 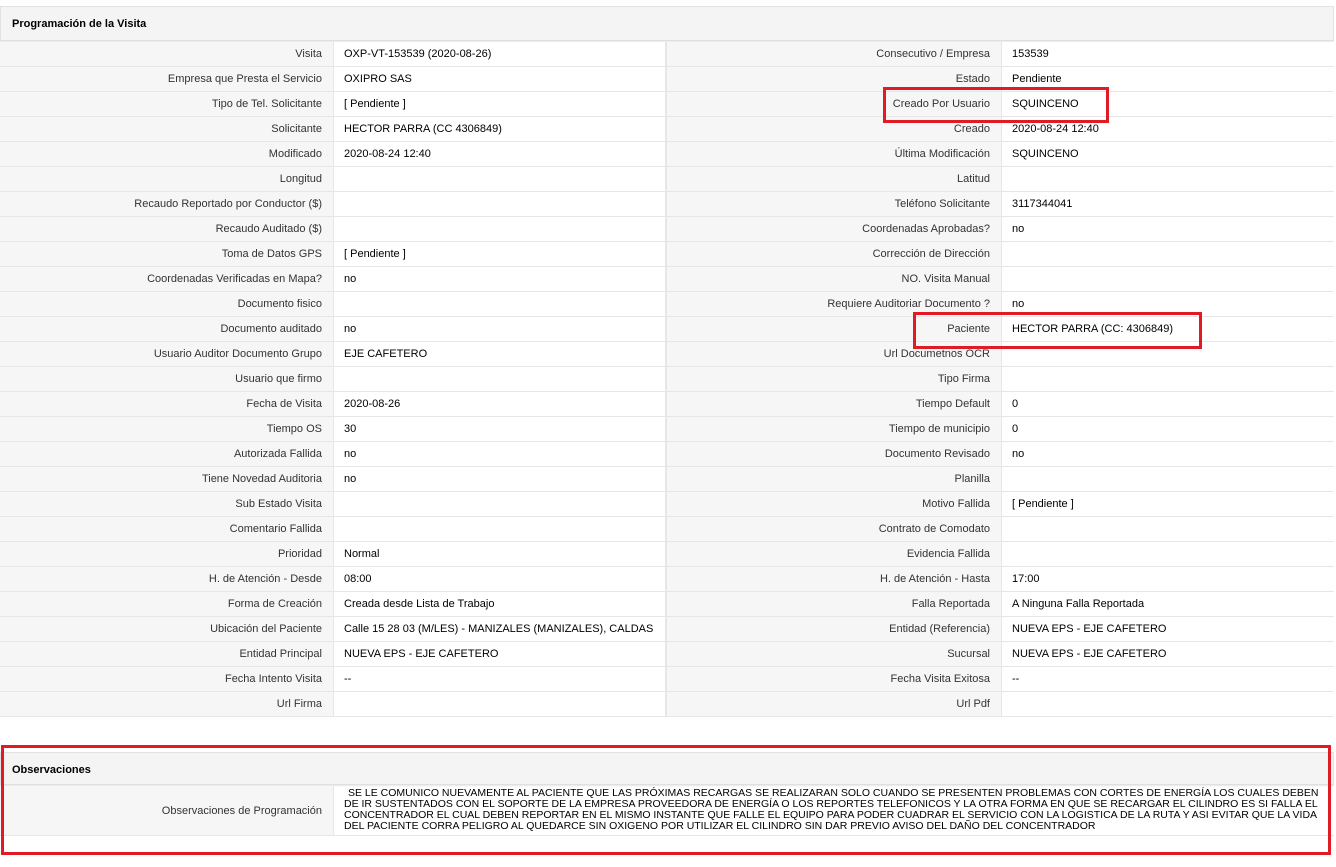 What do you see at coordinates (166, 379) in the screenshot?
I see `field-label: Usuario que firmo` at bounding box center [166, 379].